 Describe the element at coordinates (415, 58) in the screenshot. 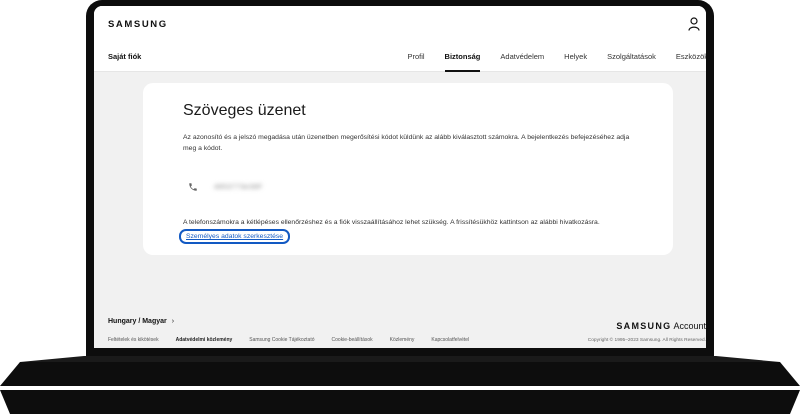

I see `tab-profile: Profil` at that location.